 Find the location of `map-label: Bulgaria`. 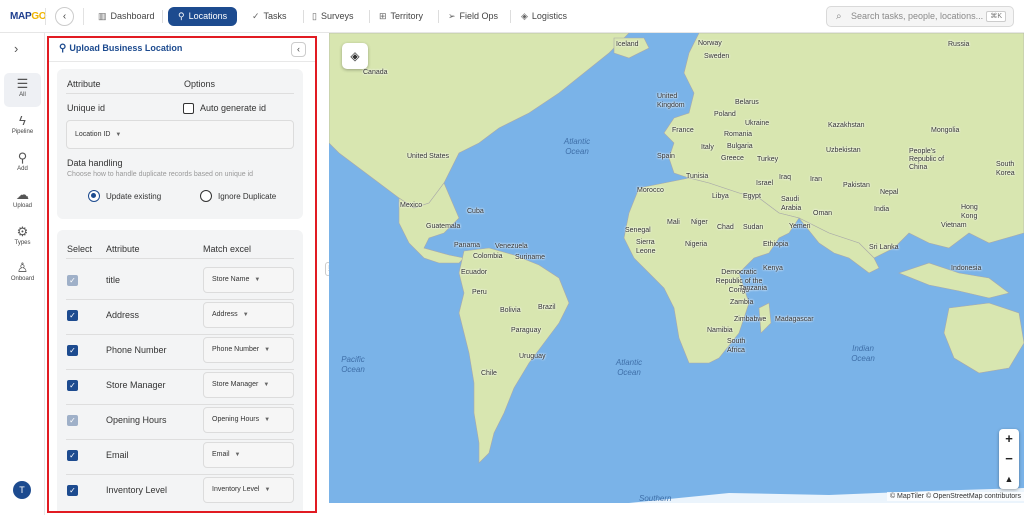

map-label: Bulgaria is located at coordinates (740, 146).